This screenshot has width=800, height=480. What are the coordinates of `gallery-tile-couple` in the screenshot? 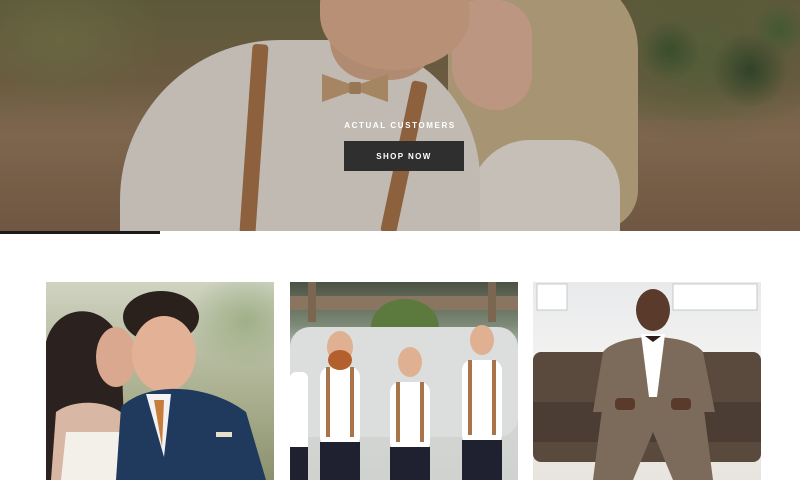 It's located at (160, 381).